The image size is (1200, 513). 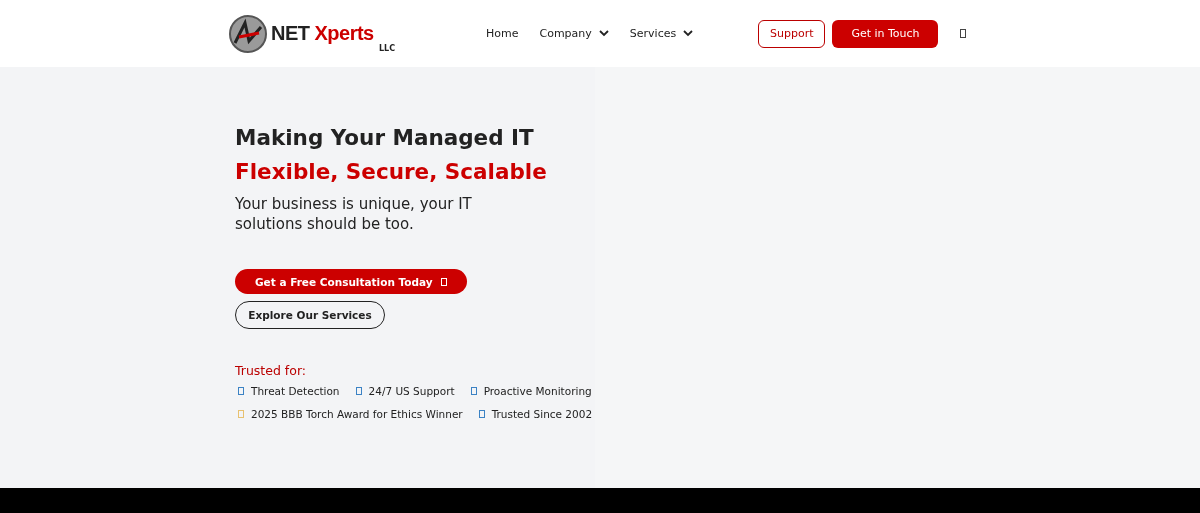 I want to click on nav-link: Home, so click(x=502, y=33).